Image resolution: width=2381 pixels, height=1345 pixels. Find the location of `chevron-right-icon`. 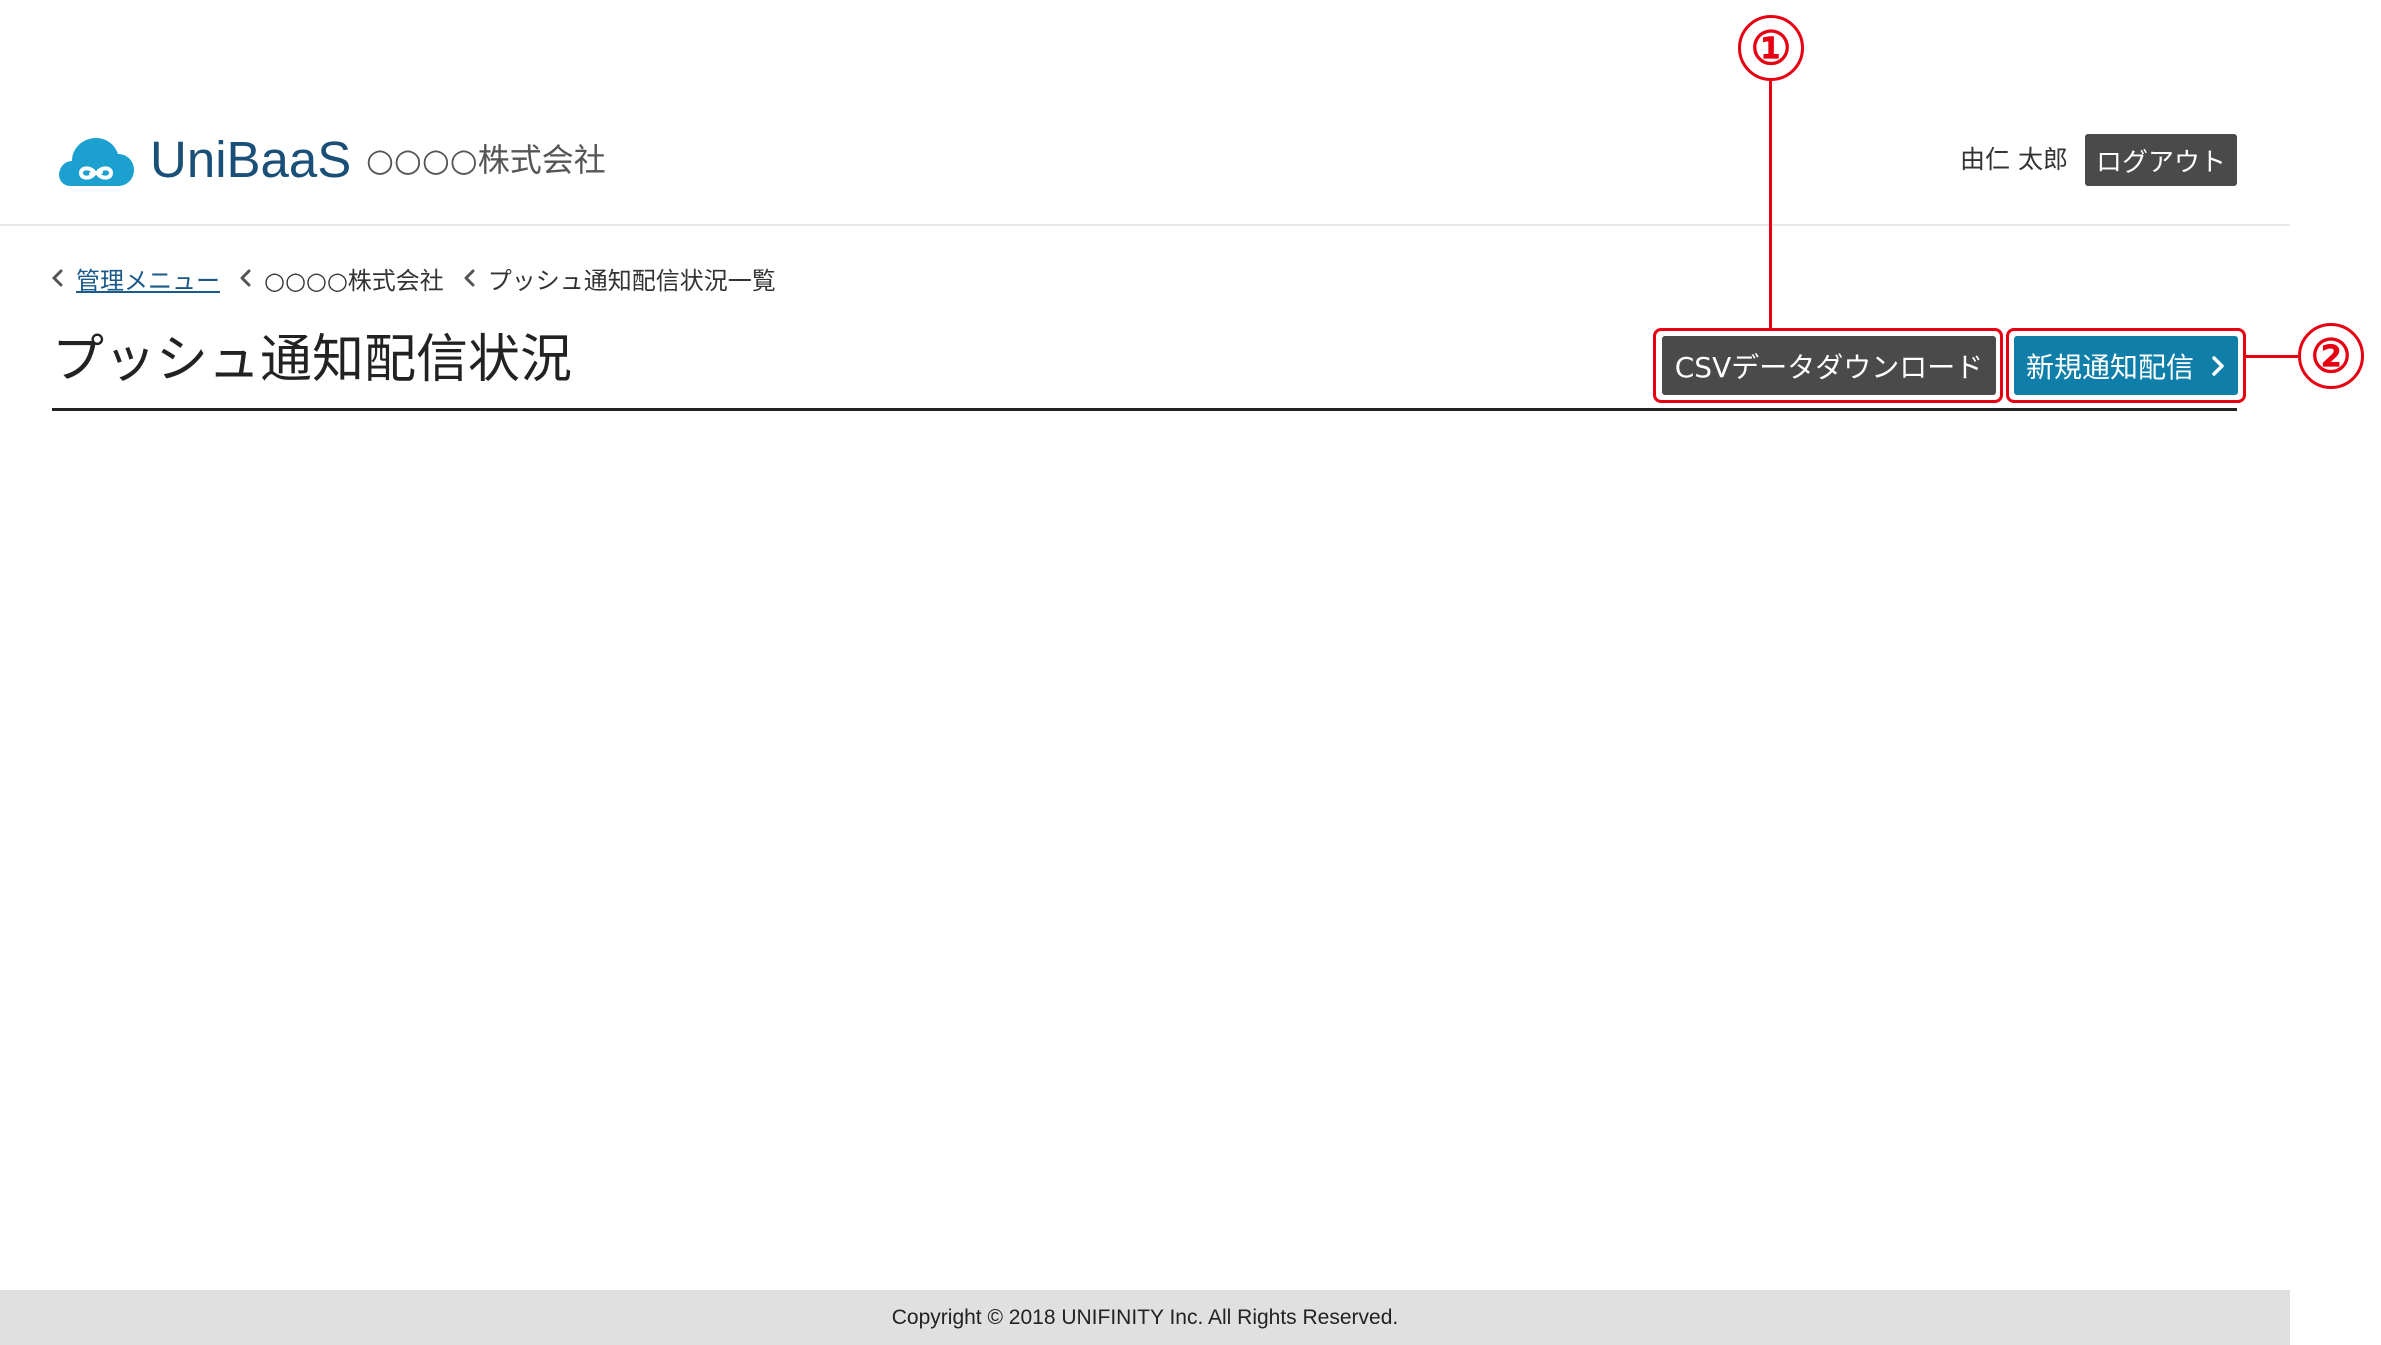

chevron-right-icon is located at coordinates (2218, 365).